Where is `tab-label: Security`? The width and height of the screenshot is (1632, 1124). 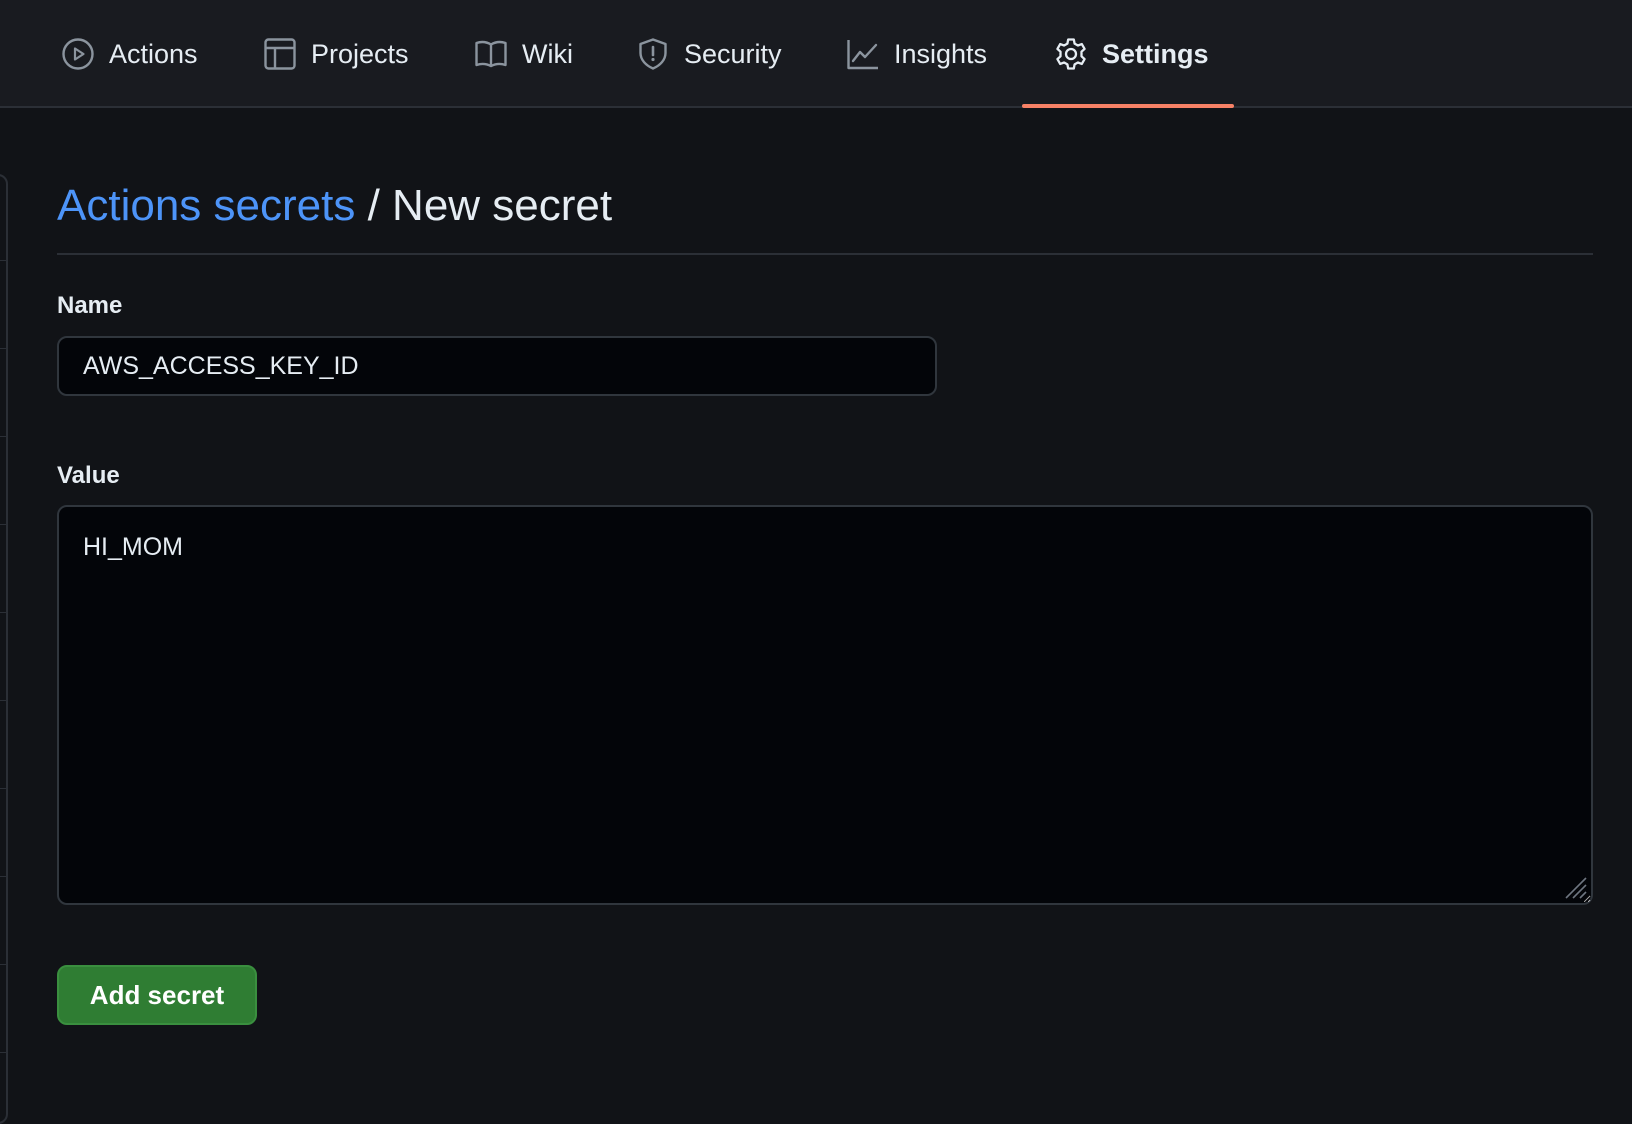 tab-label: Security is located at coordinates (733, 53).